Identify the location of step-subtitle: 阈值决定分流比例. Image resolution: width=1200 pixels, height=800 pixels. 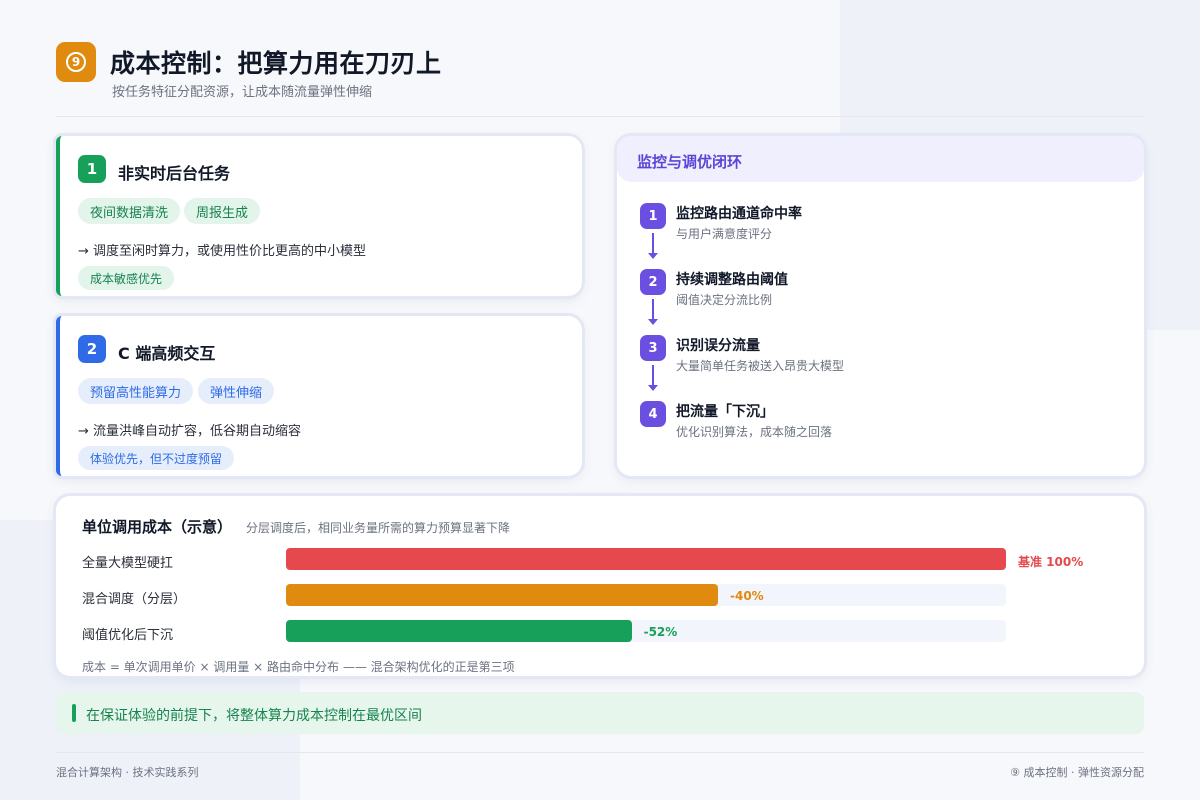
(724, 300).